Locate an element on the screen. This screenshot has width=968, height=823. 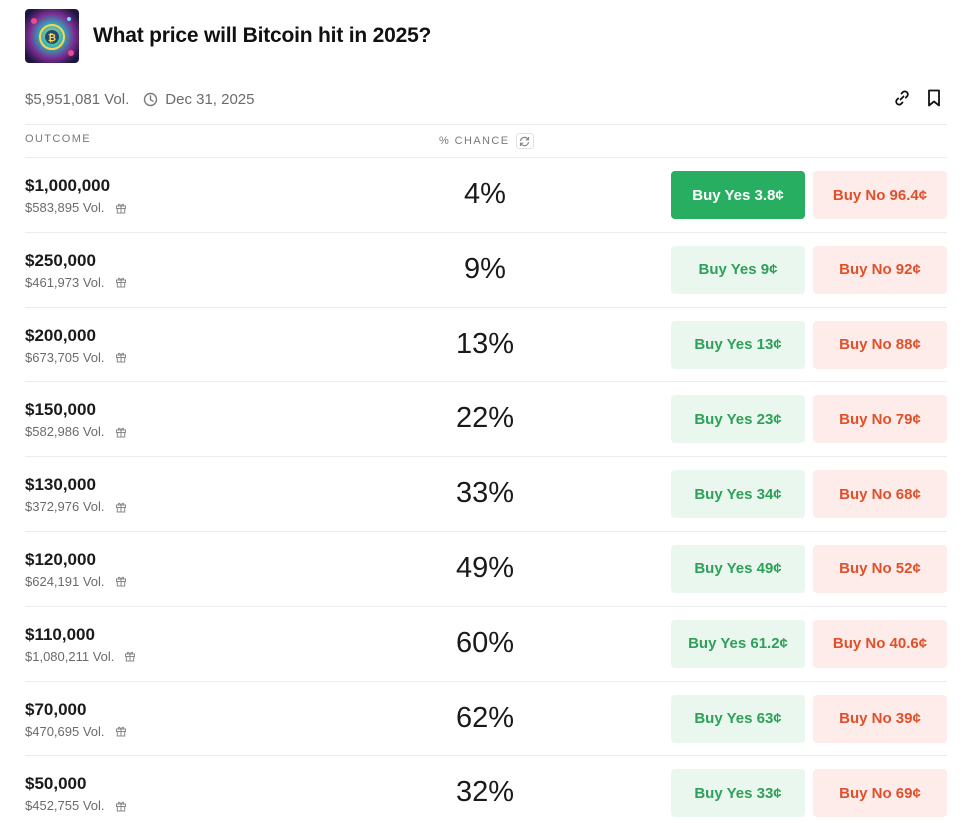
outcome-label: $200,000 is located at coordinates (60, 335).